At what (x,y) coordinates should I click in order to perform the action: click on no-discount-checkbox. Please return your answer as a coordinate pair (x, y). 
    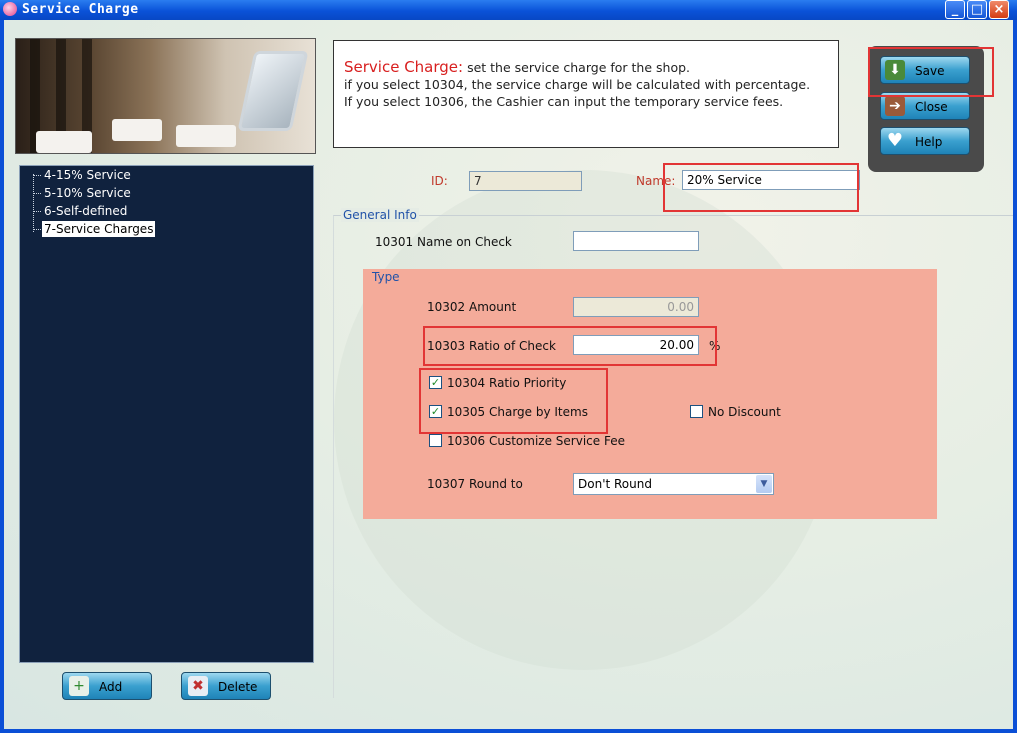
    Looking at the image, I should click on (696, 411).